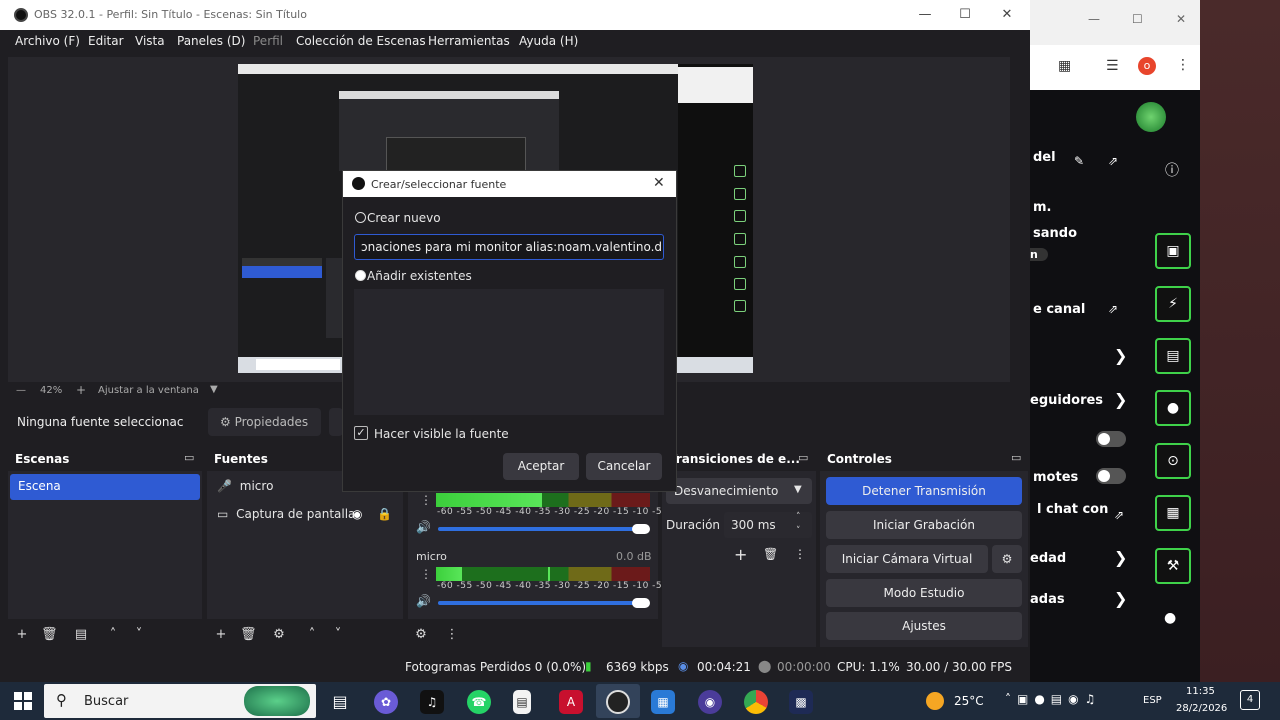  I want to click on language: ESP, so click(1152, 700).